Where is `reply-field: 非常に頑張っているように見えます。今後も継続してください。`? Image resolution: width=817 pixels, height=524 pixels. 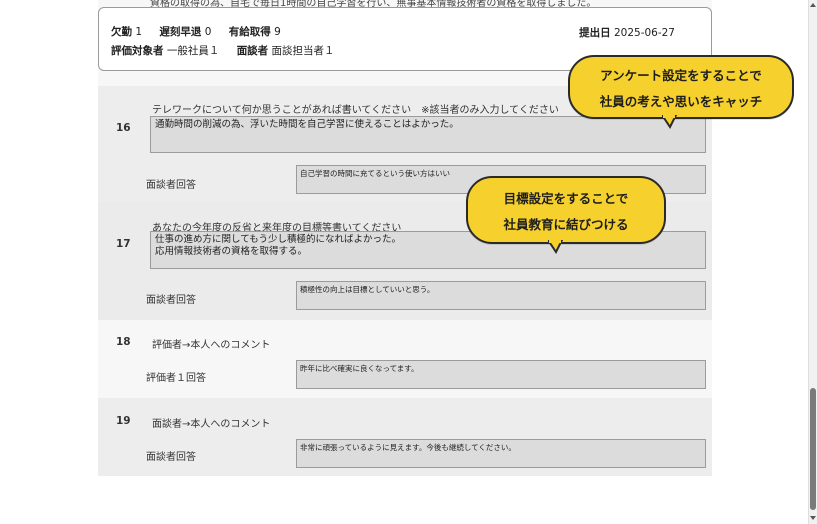 reply-field: 非常に頑張っているように見えます。今後も継続してください。 is located at coordinates (501, 453).